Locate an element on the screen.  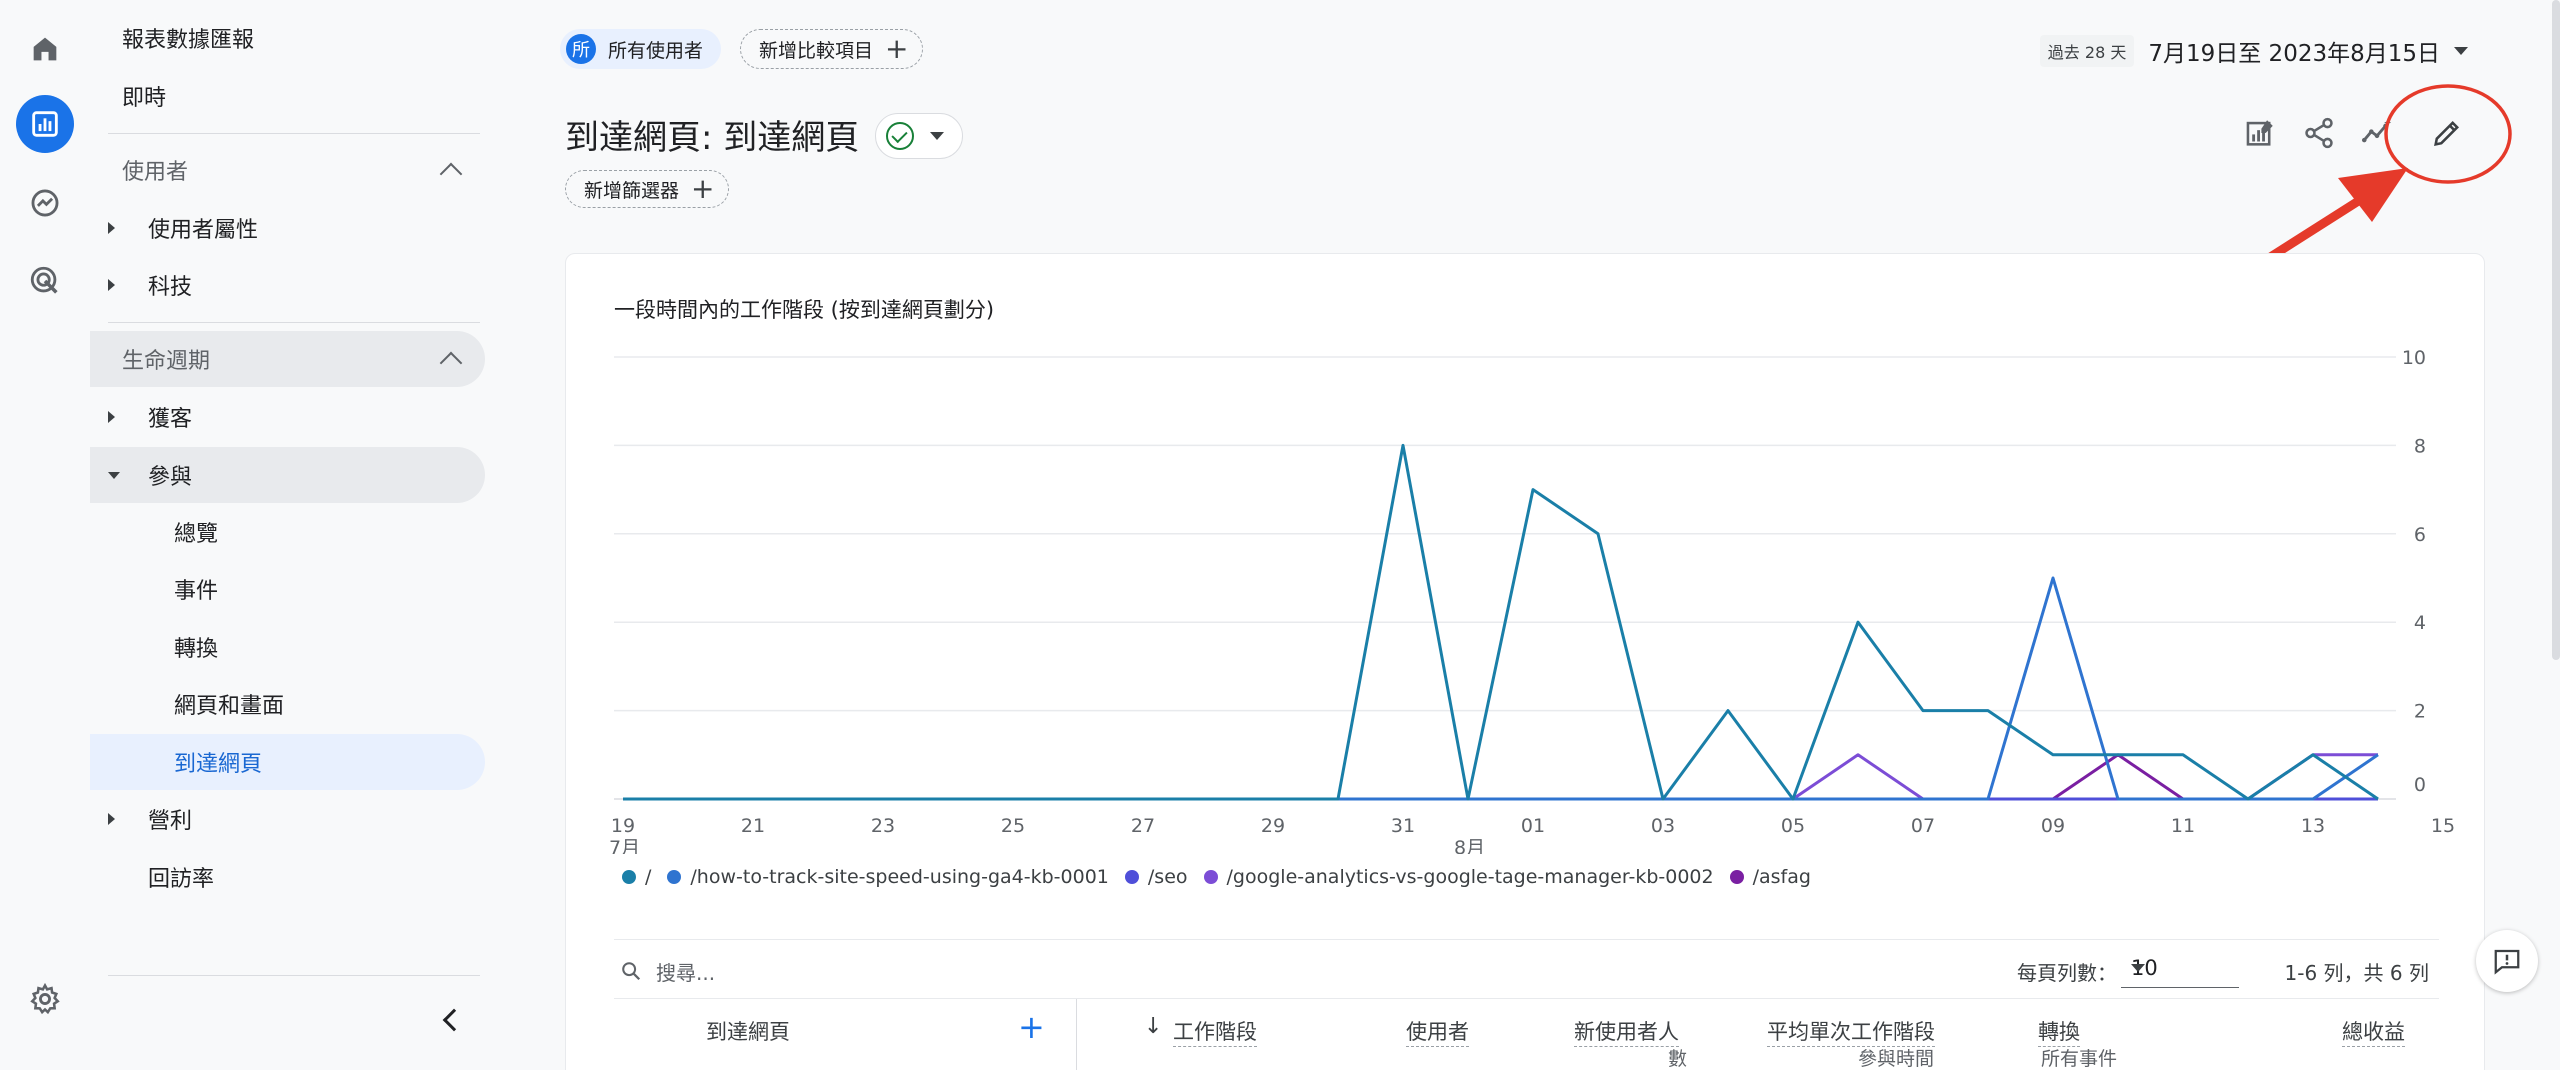
nav-conversions: 轉換 is located at coordinates (287, 647).